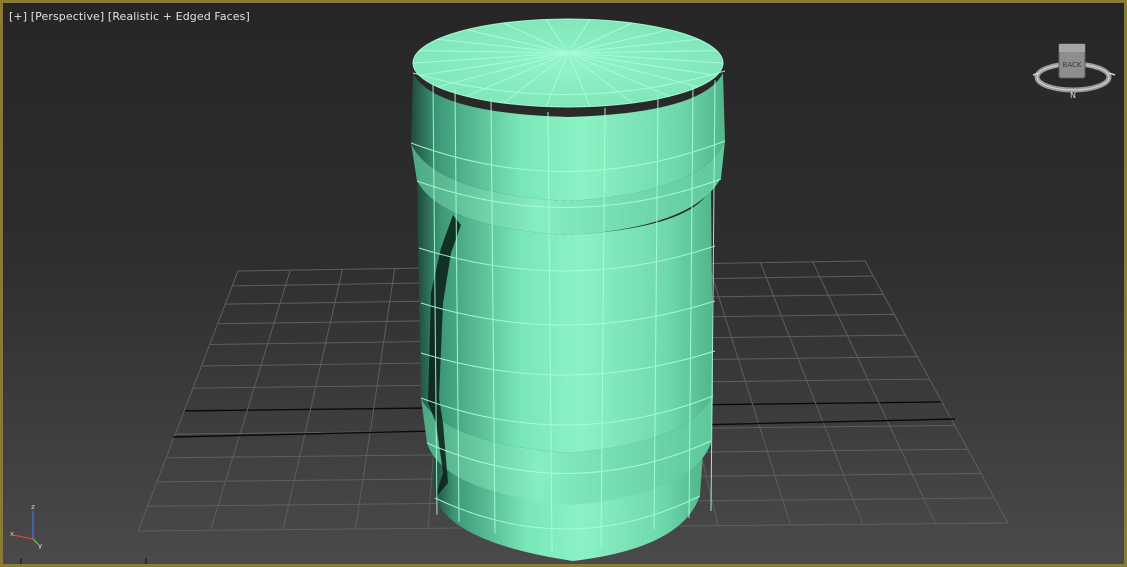 The height and width of the screenshot is (567, 1127). I want to click on axis-tripod-icon: z x y, so click(26, 526).